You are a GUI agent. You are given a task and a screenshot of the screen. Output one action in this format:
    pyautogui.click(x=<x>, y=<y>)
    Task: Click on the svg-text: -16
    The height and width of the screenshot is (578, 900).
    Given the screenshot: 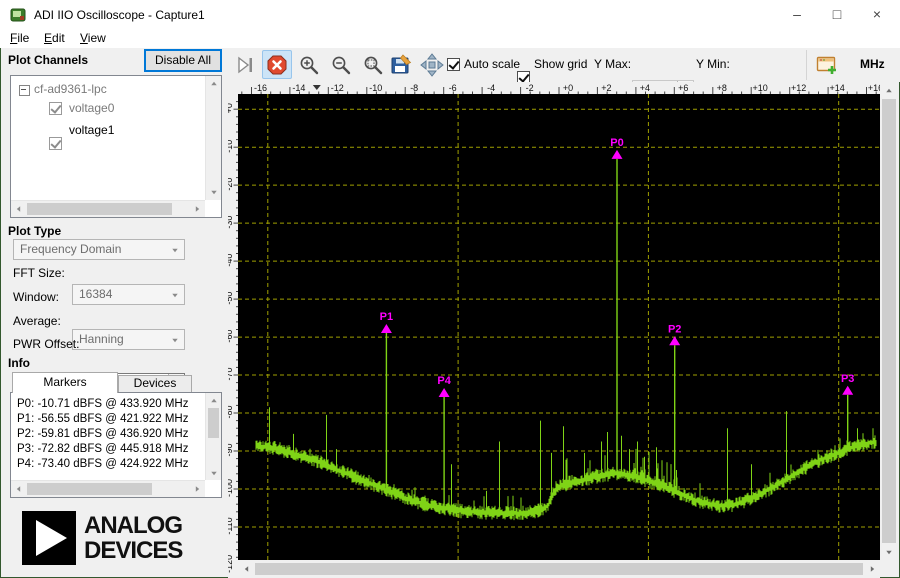 What is the action you would take?
    pyautogui.click(x=260, y=88)
    